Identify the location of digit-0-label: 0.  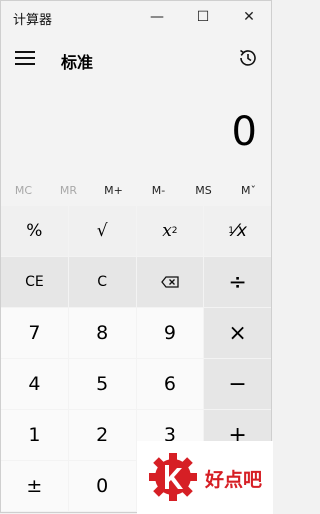
(102, 486).